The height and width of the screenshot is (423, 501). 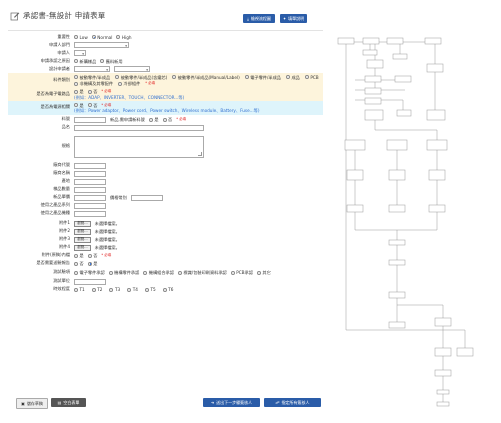 What do you see at coordinates (141, 77) in the screenshot?
I see `category-option-2: 被動零件/半成品(含鐵芯)` at bounding box center [141, 77].